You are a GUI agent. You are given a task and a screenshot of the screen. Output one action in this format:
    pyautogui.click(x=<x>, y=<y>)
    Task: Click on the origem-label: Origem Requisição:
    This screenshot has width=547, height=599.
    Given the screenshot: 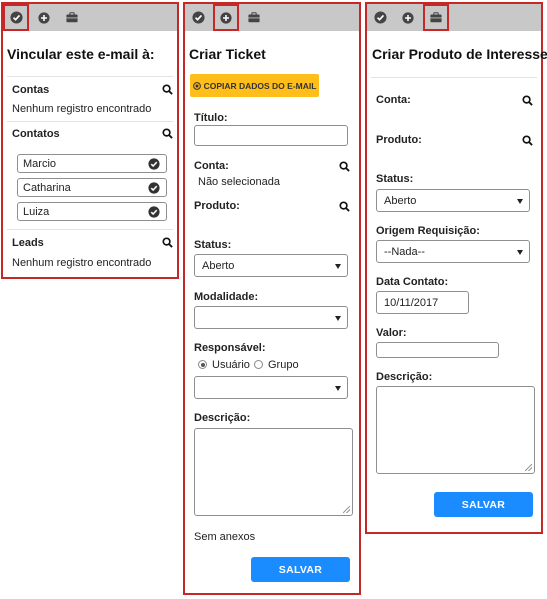 What is the action you would take?
    pyautogui.click(x=428, y=231)
    